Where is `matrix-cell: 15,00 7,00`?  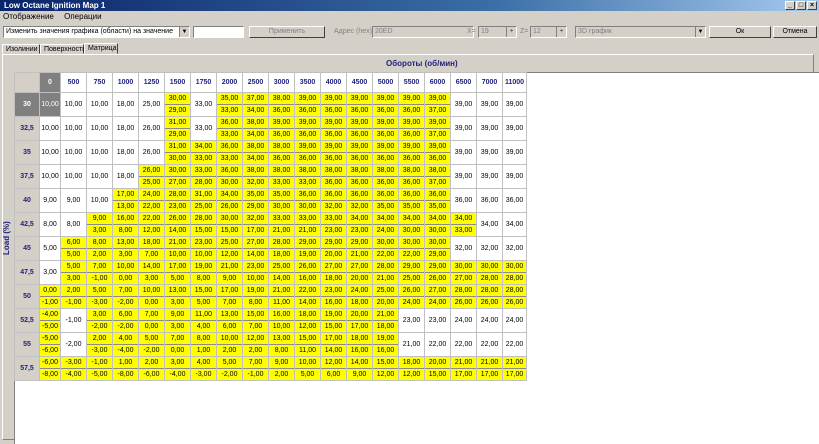
matrix-cell: 15,00 7,00 is located at coordinates (255, 320).